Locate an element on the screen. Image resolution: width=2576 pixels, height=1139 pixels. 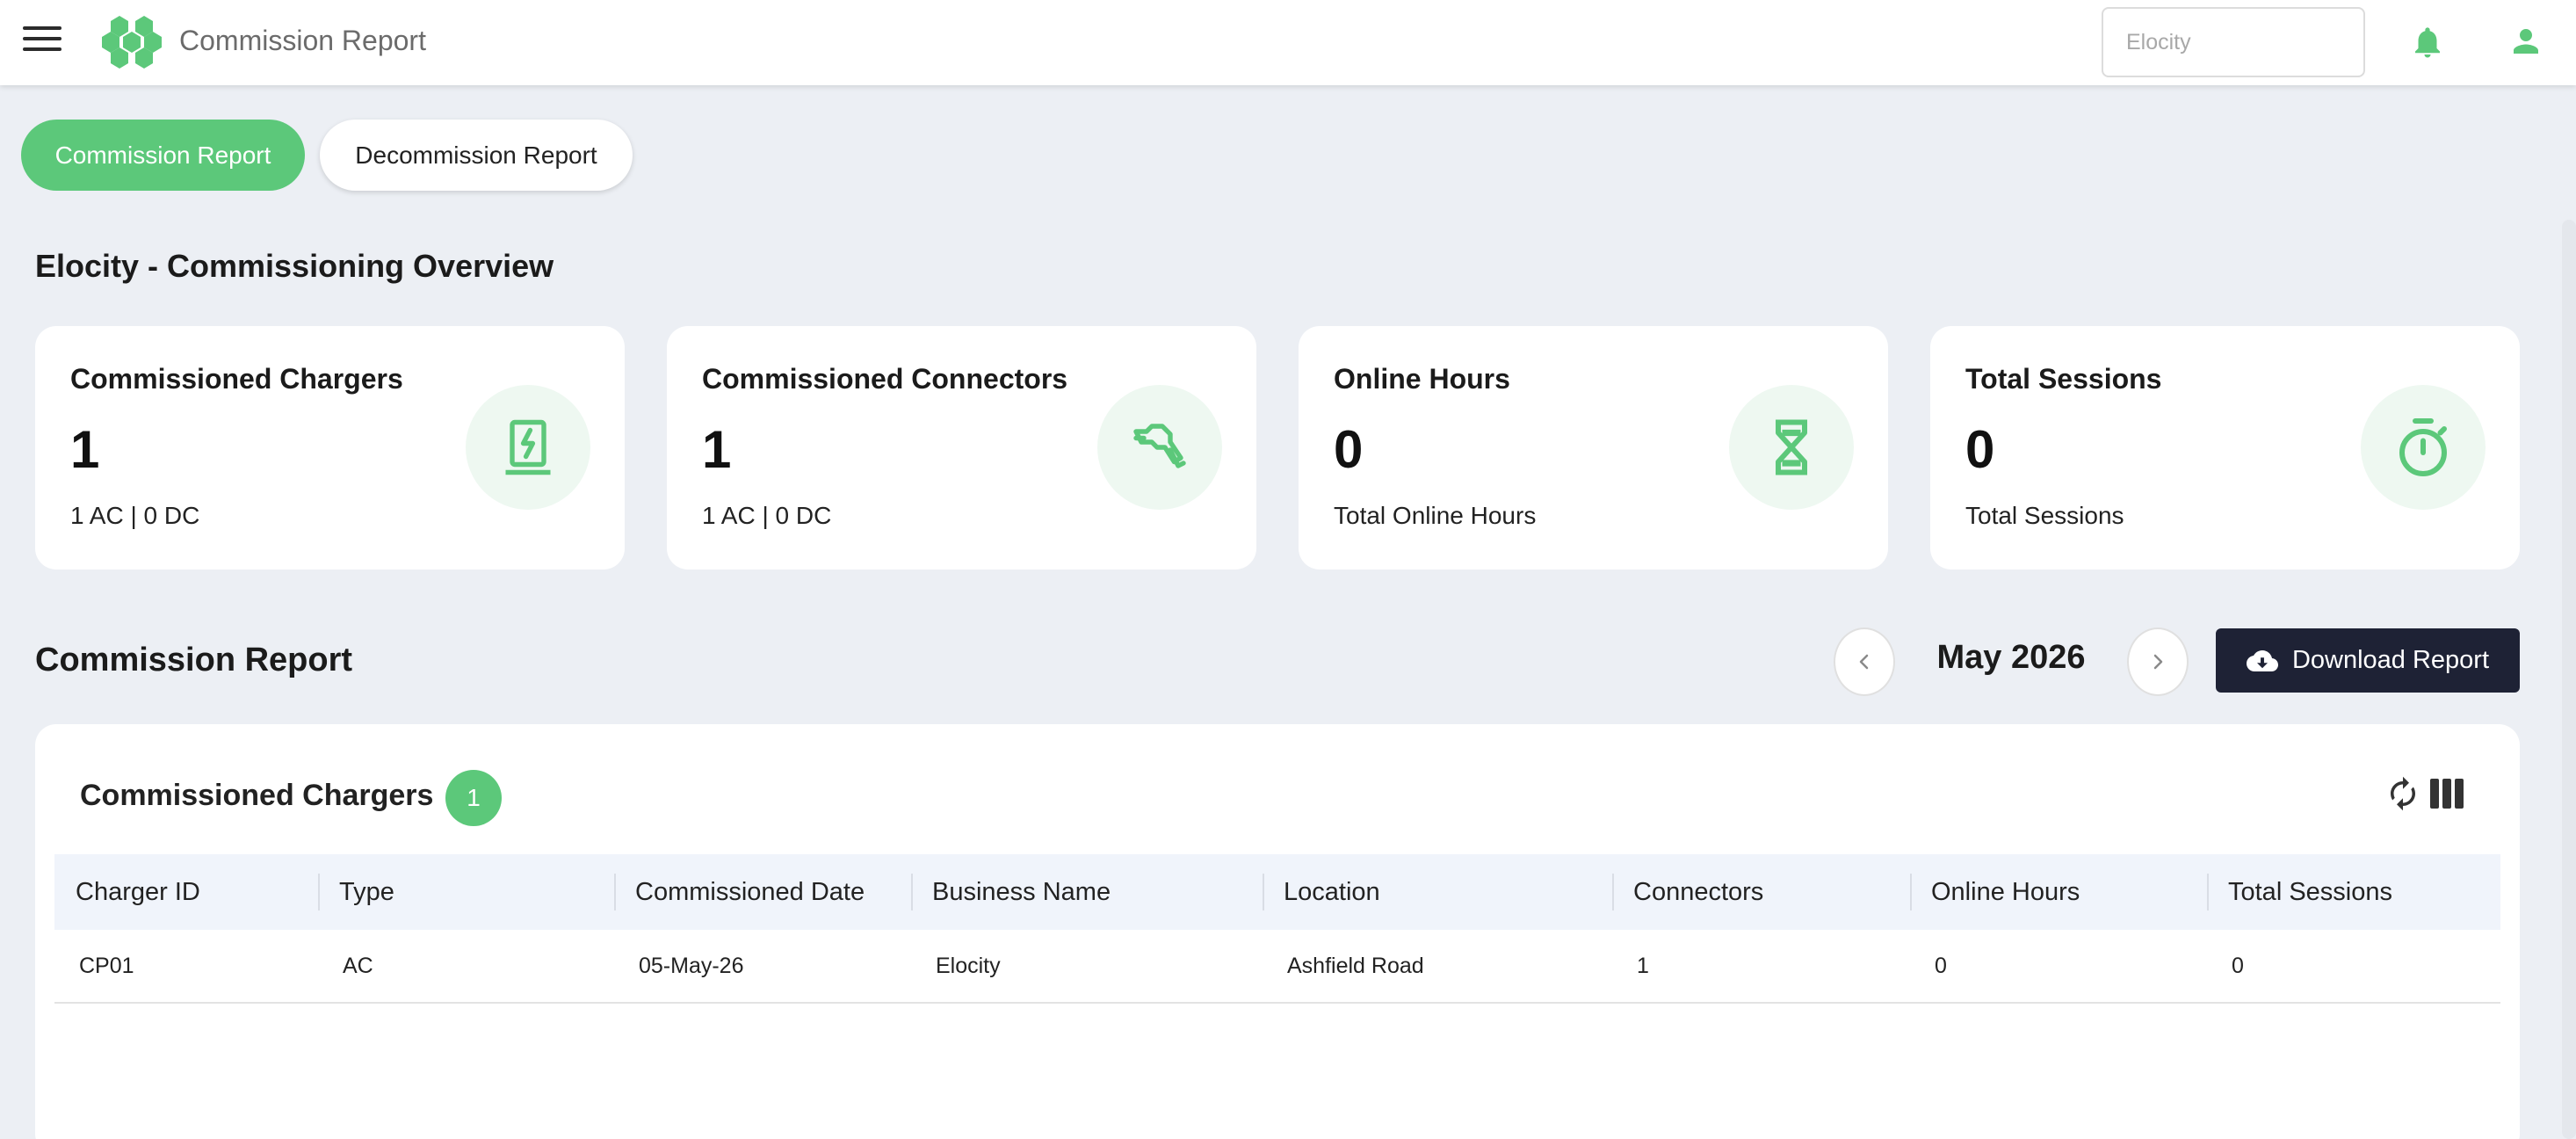
next-month-button is located at coordinates (2158, 662).